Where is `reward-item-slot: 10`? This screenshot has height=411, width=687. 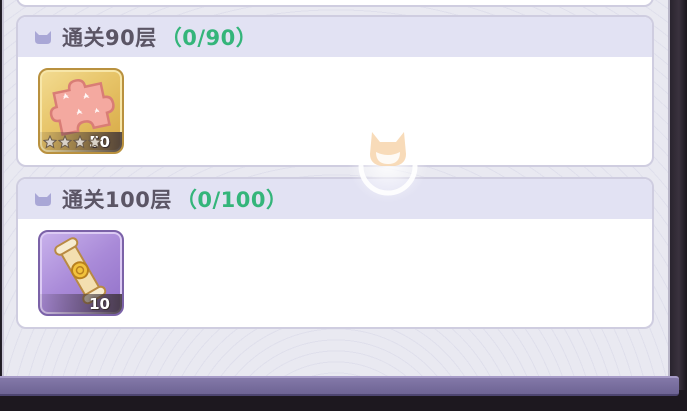
reward-item-slot: 10 is located at coordinates (81, 273).